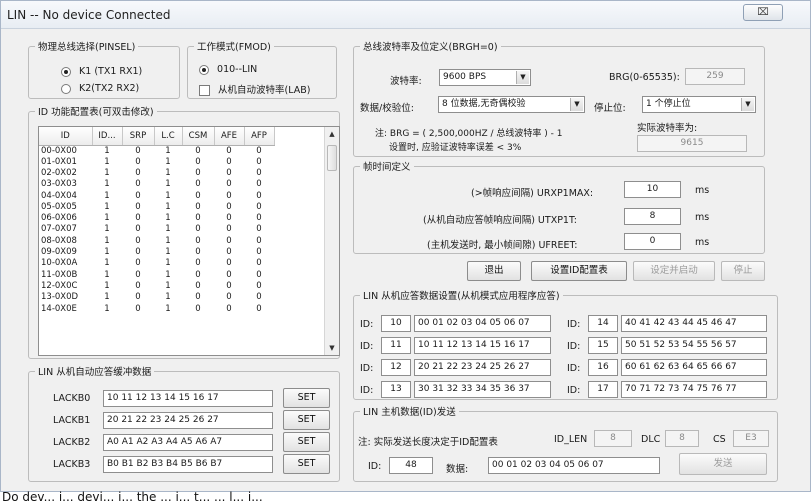 The height and width of the screenshot is (504, 811). What do you see at coordinates (188, 442) in the screenshot?
I see `lackb2-input: A0 A1 A2 A3 A4 A5 A6 A7` at bounding box center [188, 442].